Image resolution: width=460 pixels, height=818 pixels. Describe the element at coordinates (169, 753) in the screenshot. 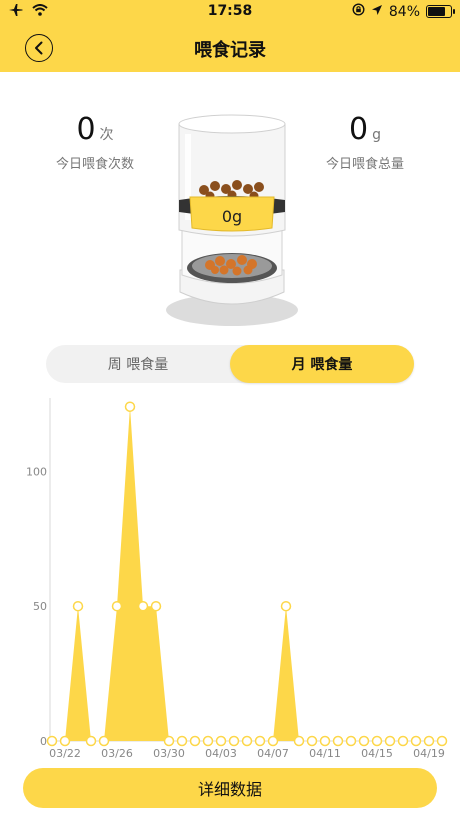

I see `x-tick-label: 03/30` at that location.